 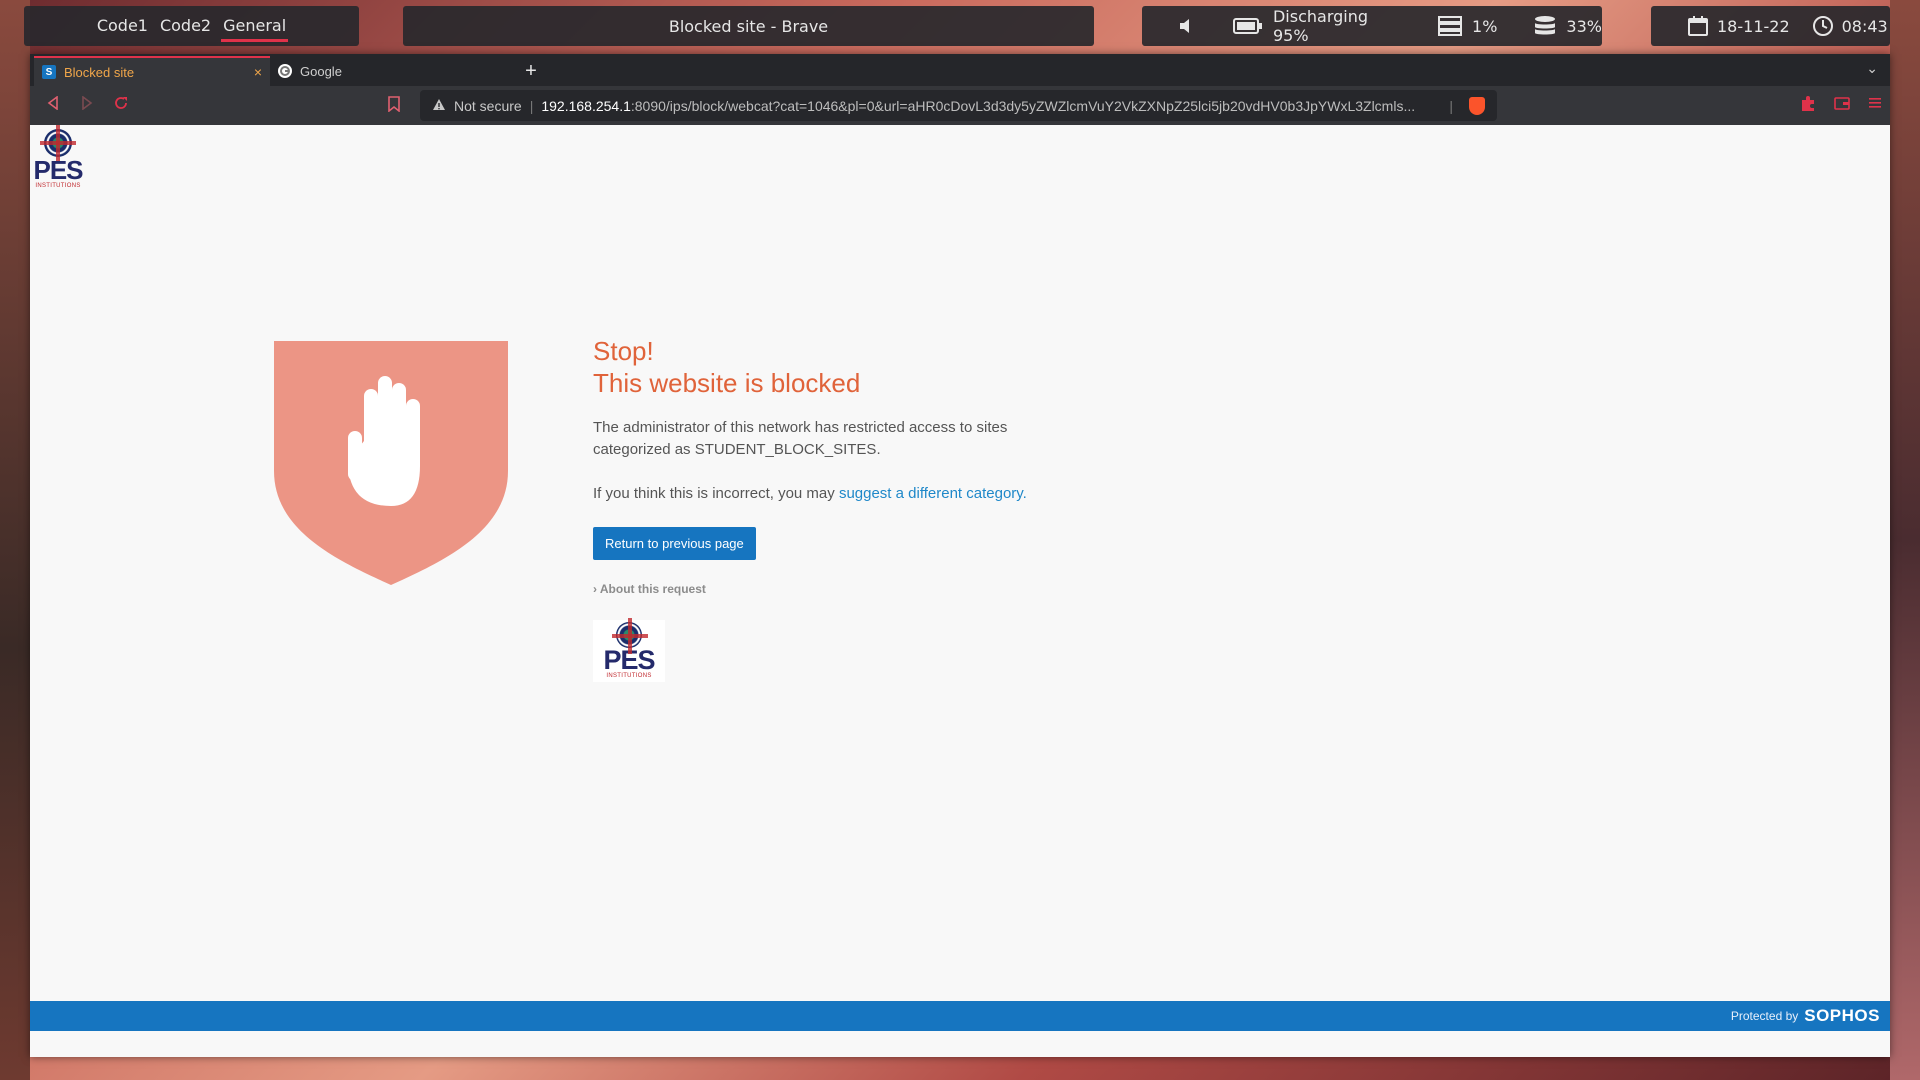 What do you see at coordinates (152, 71) in the screenshot?
I see `tab-blocked-site: S Blocked site ×` at bounding box center [152, 71].